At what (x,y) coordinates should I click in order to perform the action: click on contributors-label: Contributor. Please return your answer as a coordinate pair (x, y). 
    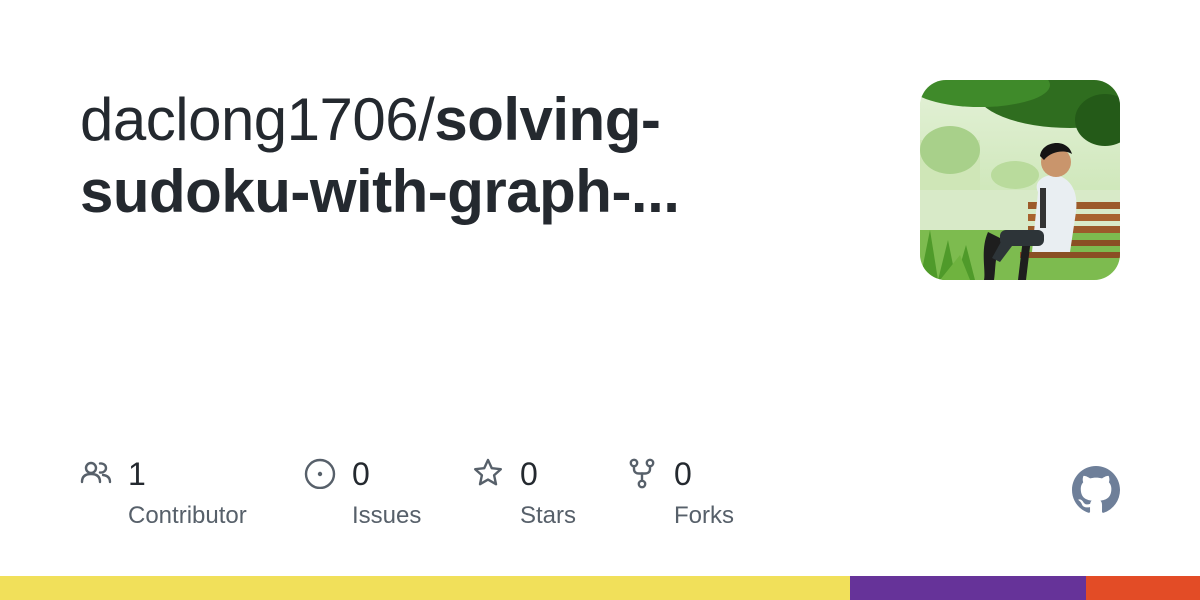
    Looking at the image, I should click on (187, 515).